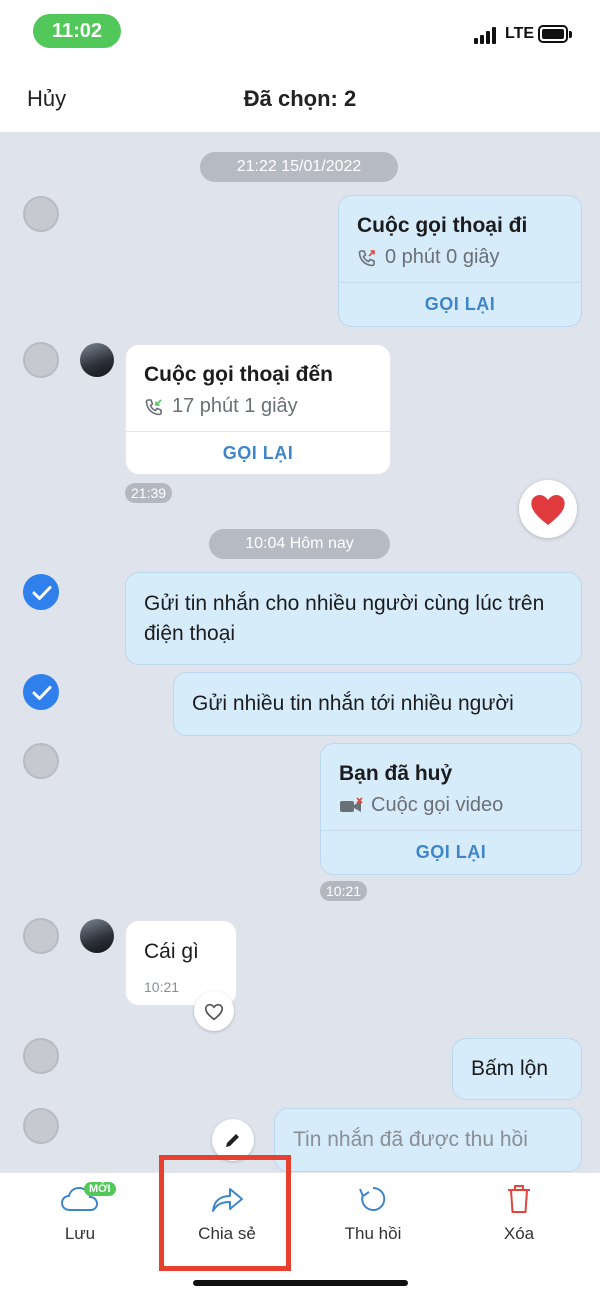 The width and height of the screenshot is (600, 1300). What do you see at coordinates (442, 225) in the screenshot?
I see `call-title: Cuộc gọi thoại đi` at bounding box center [442, 225].